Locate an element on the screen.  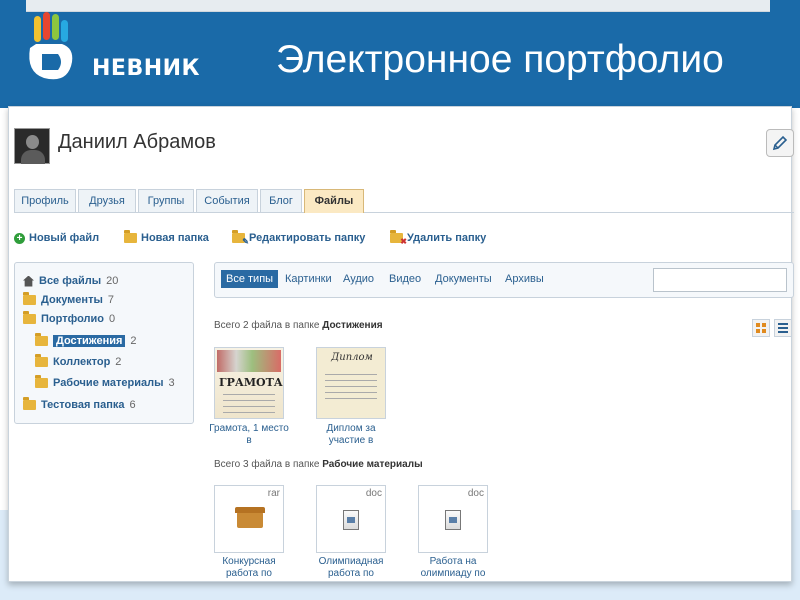
archive-box-icon is located at coordinates (250, 517).